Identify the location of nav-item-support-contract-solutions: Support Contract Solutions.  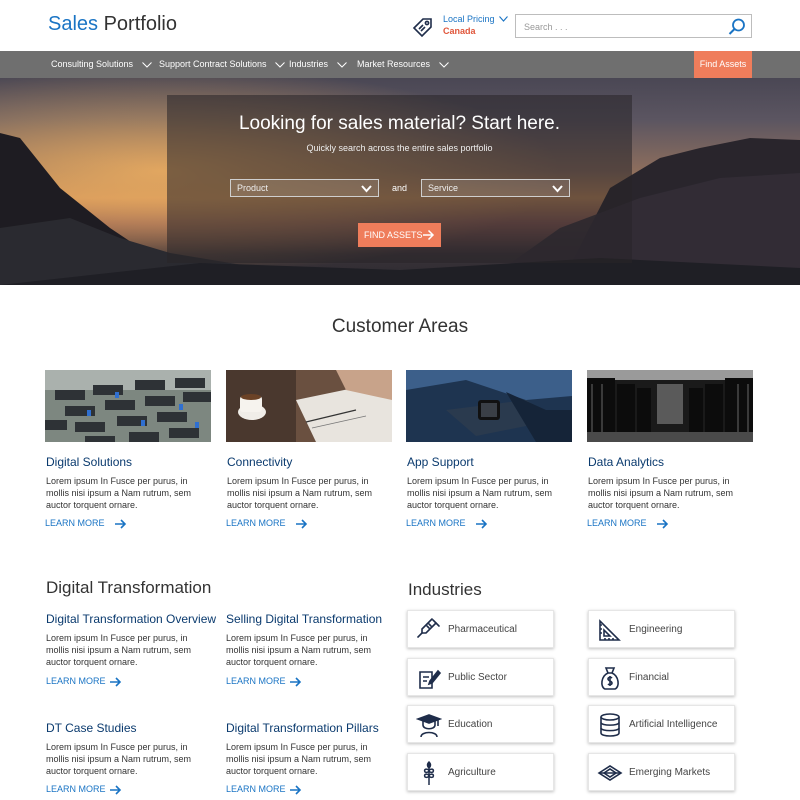
(222, 64).